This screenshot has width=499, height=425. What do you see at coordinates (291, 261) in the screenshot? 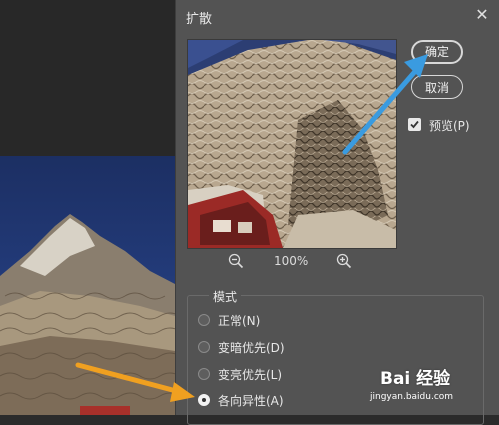
I see `zoom-level: 100%` at bounding box center [291, 261].